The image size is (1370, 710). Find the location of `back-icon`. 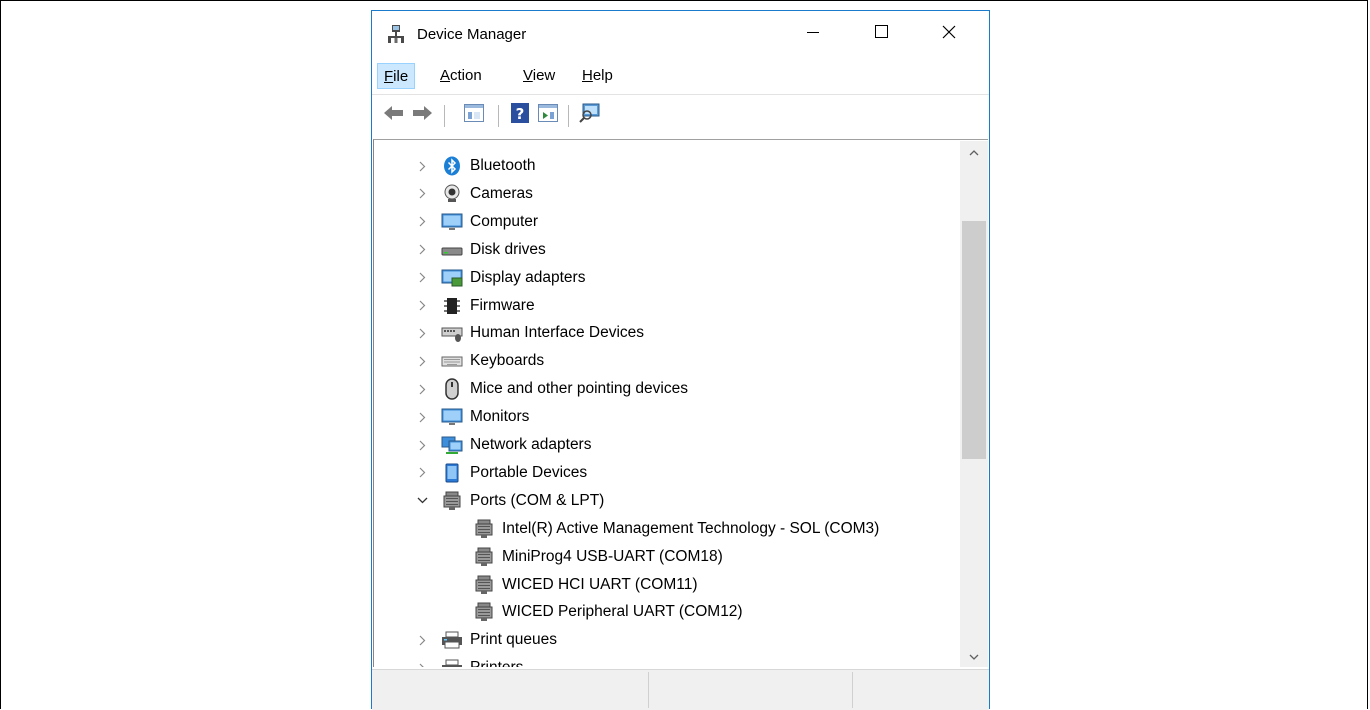

back-icon is located at coordinates (394, 115).